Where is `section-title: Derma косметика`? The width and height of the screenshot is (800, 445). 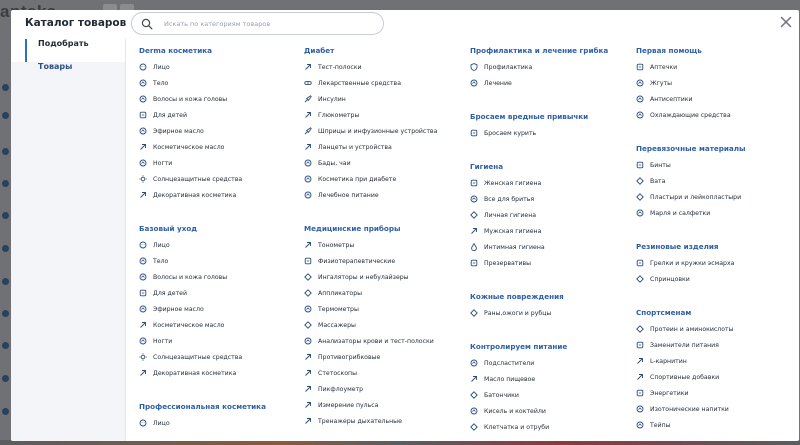 section-title: Derma косметика is located at coordinates (211, 51).